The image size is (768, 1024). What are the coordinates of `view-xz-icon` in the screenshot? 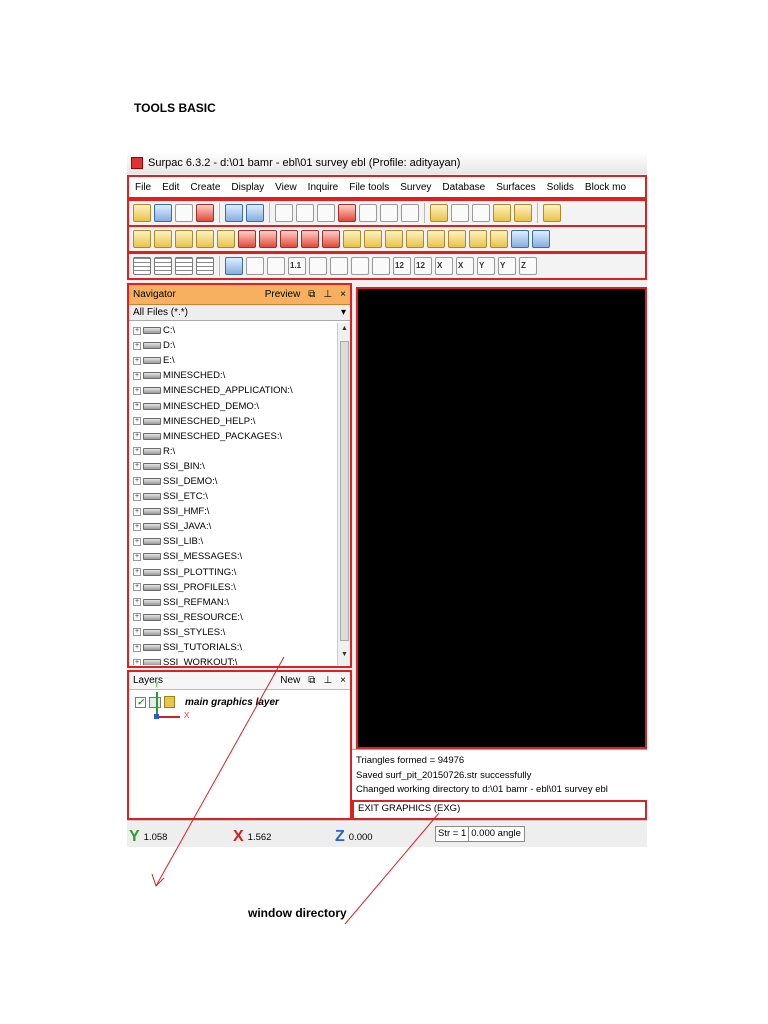 It's located at (389, 213).